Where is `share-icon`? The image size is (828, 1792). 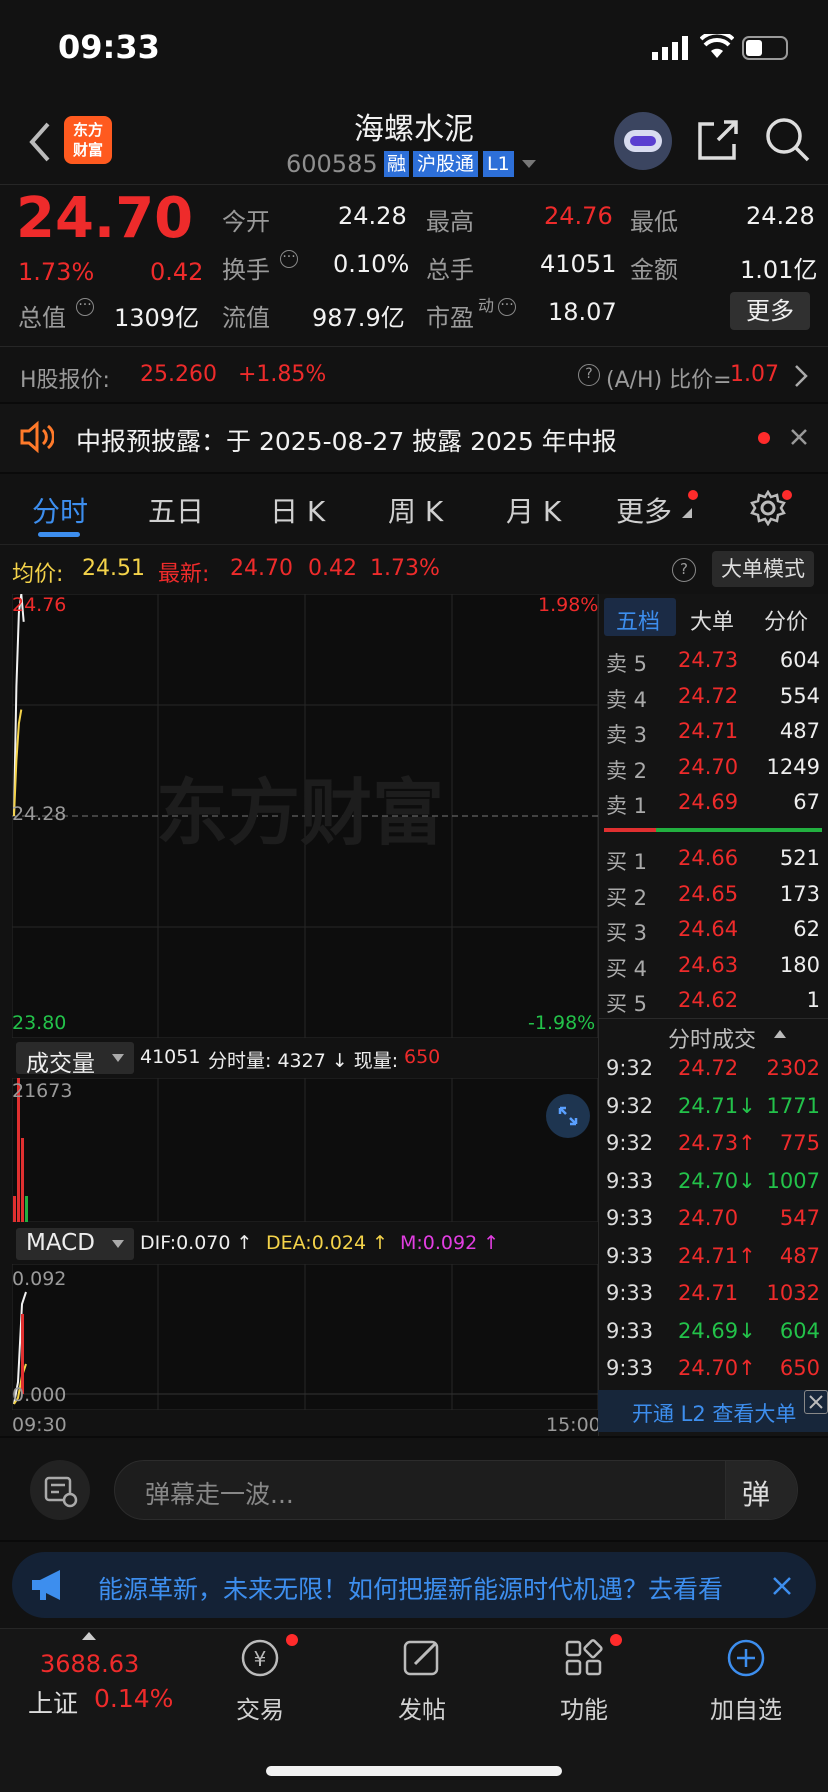 share-icon is located at coordinates (718, 140).